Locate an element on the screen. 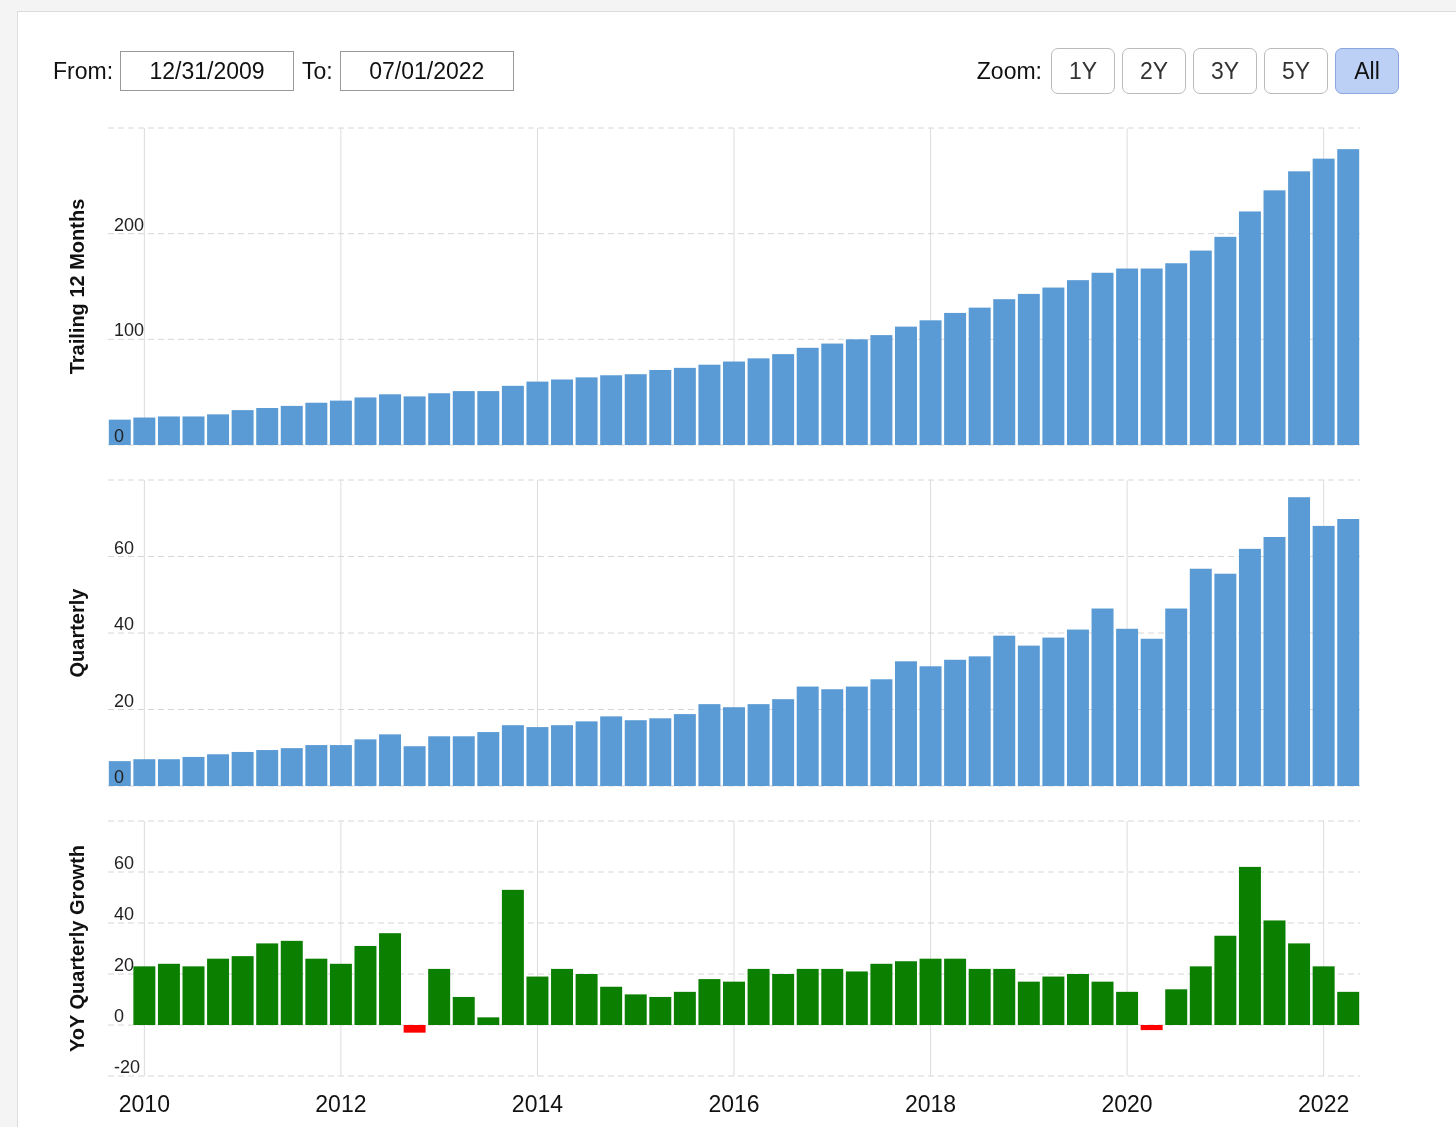  x-tick-label: 2016 is located at coordinates (734, 1104).